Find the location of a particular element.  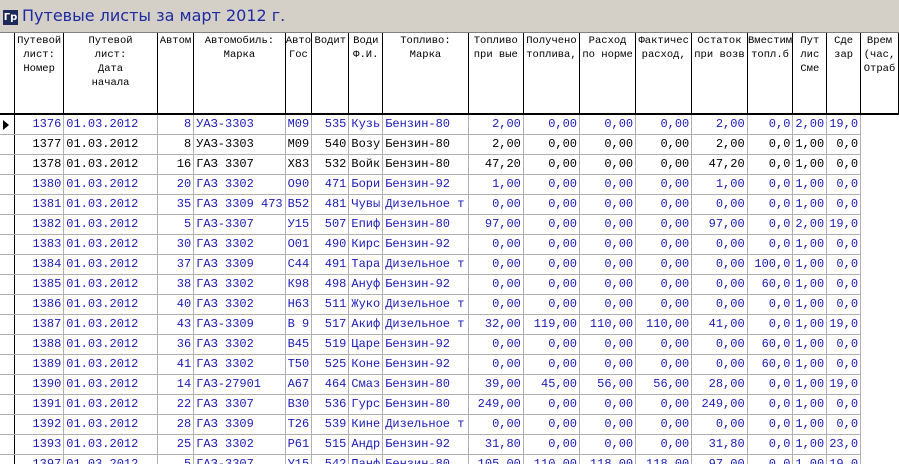

table-cell: 28,00 is located at coordinates (719, 385).